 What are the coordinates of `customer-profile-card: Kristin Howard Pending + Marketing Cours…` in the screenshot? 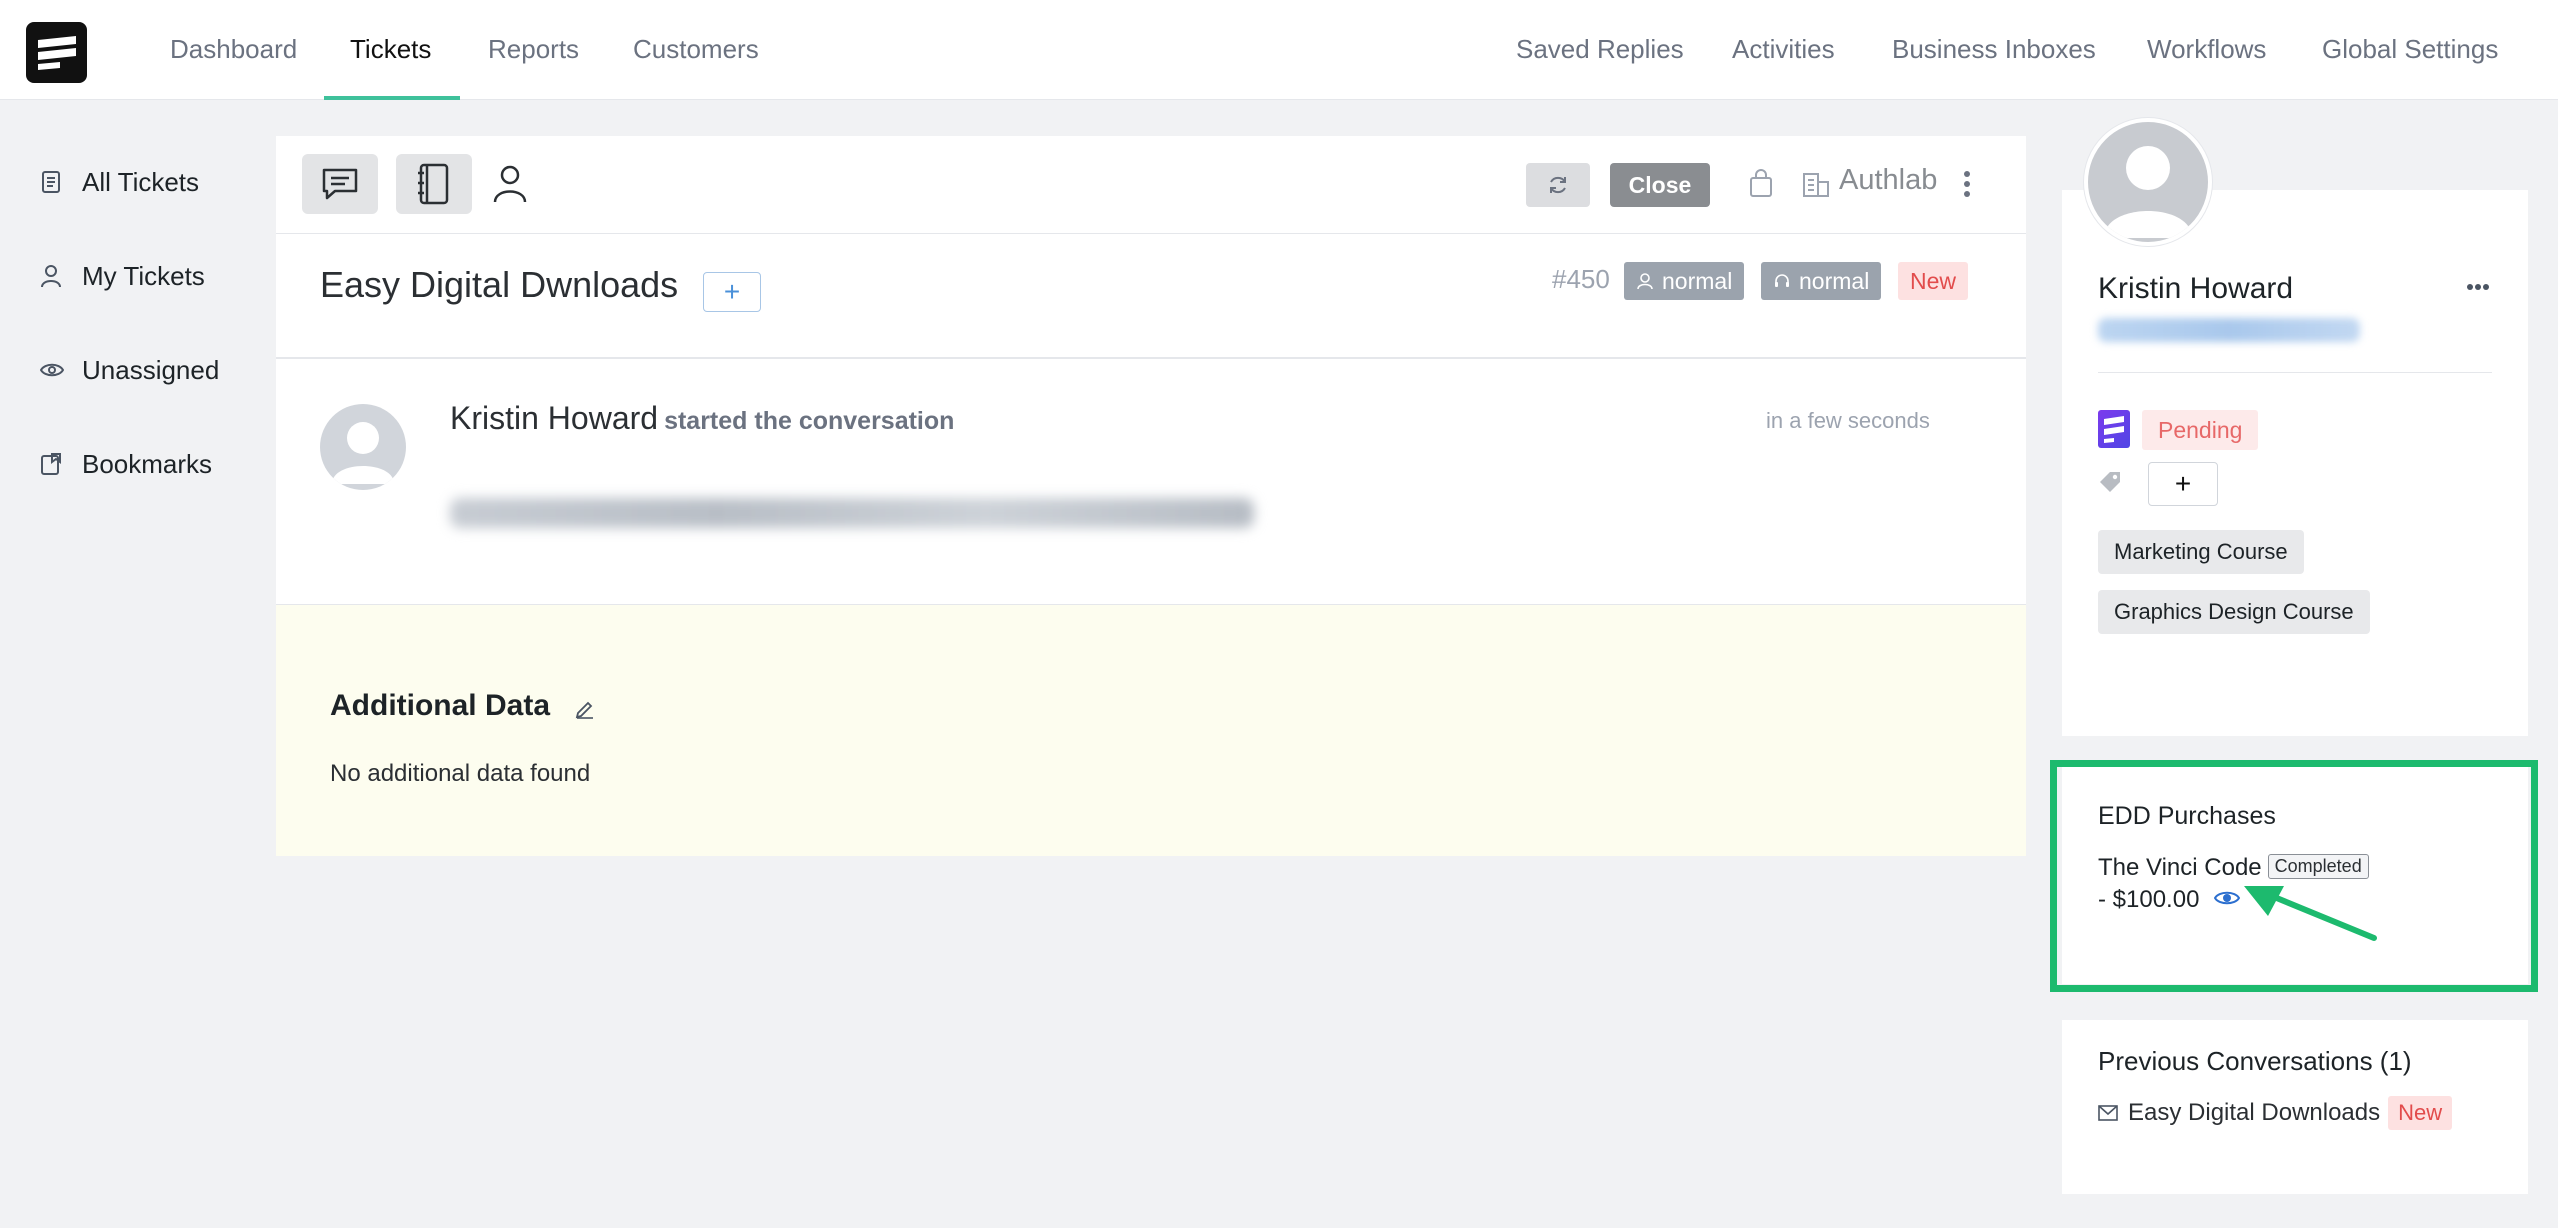 It's located at (2295, 463).